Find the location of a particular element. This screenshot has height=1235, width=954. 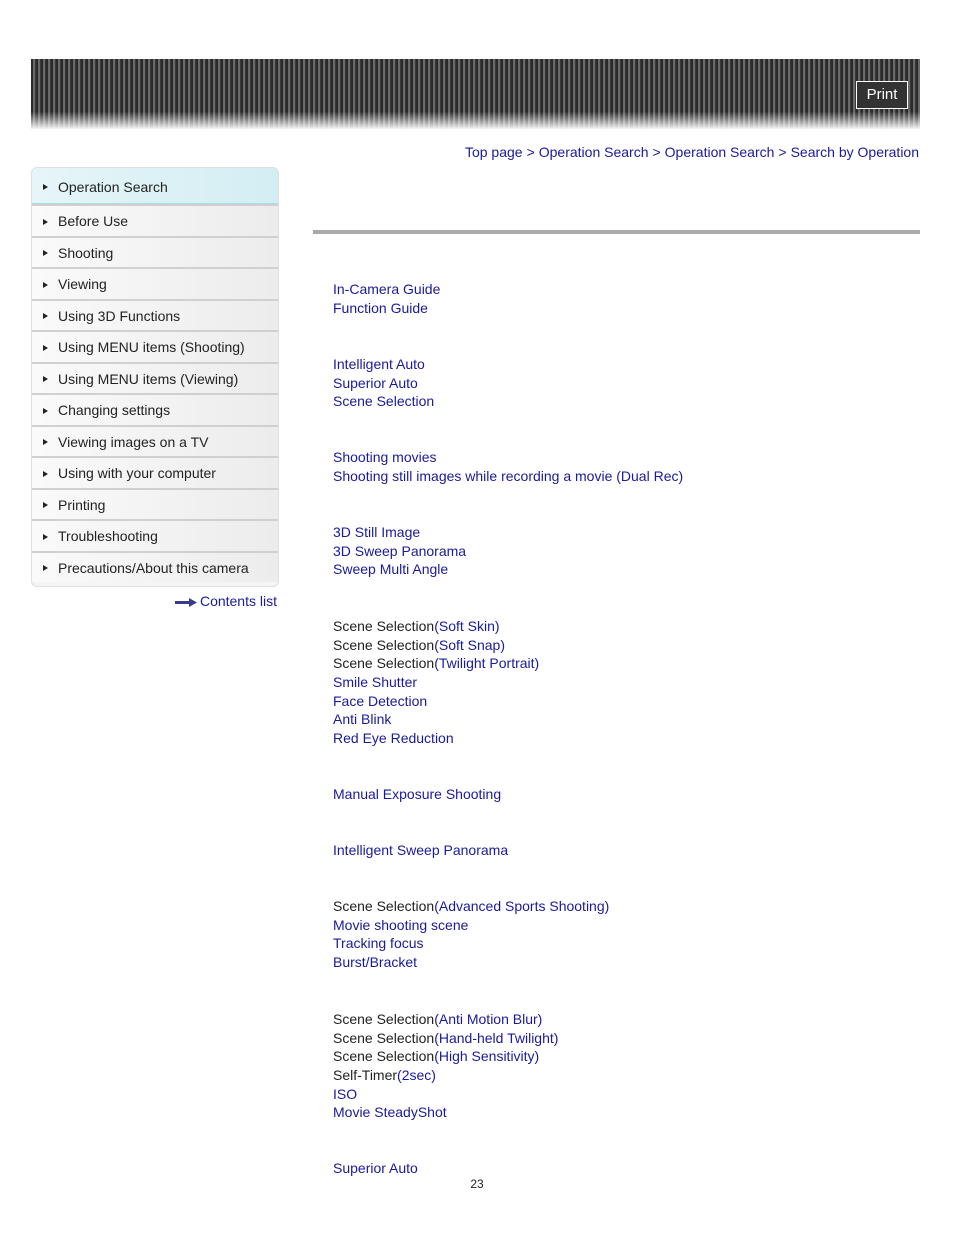

operation-link: Manual Exposure Shooting is located at coordinates (417, 794).